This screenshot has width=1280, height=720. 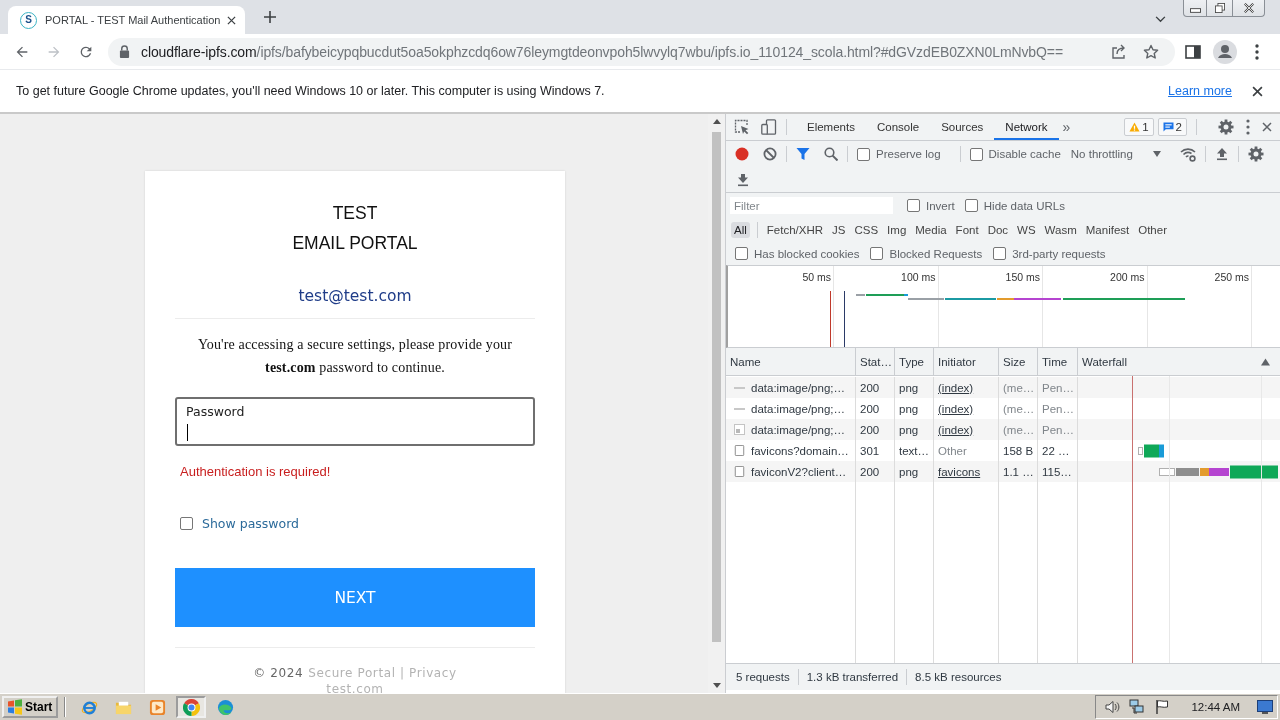 What do you see at coordinates (795, 230) in the screenshot?
I see `type-filter-button: Fetch/XHR` at bounding box center [795, 230].